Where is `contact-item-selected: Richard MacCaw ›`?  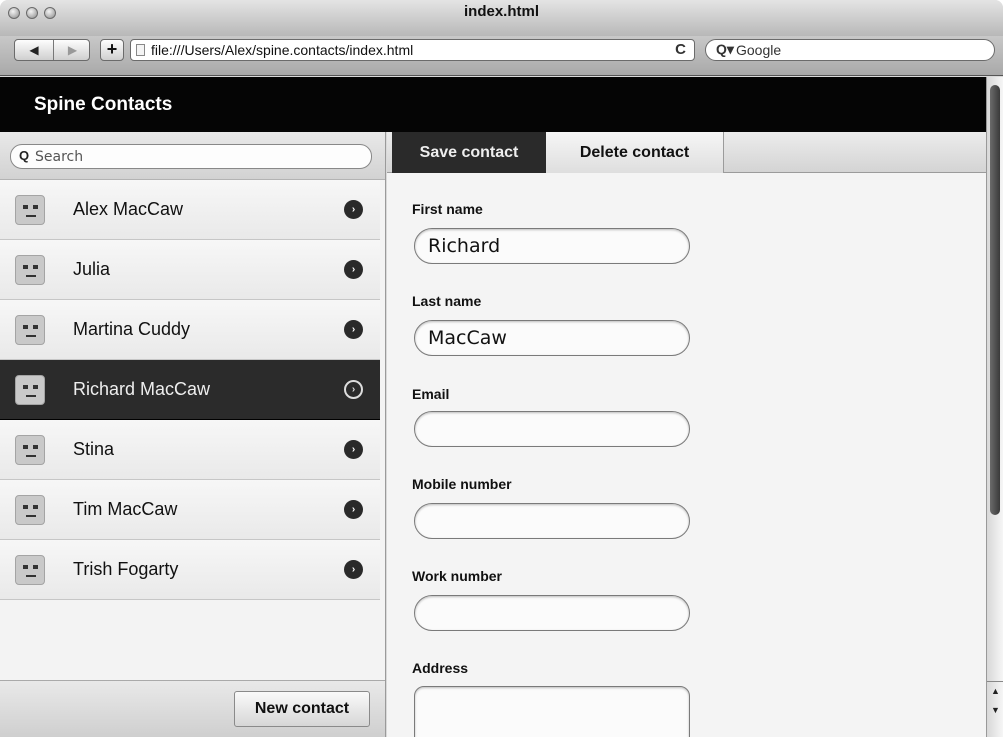
contact-item-selected: Richard MacCaw › is located at coordinates (190, 390).